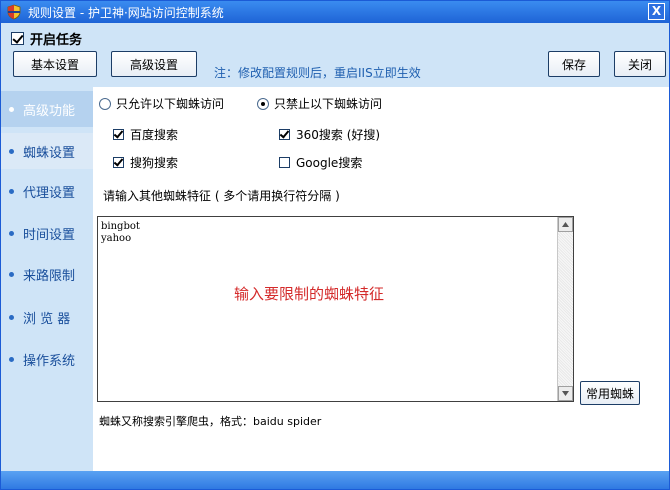  What do you see at coordinates (328, 104) in the screenshot?
I see `deny-only-label: 只禁止以下蜘蛛访问` at bounding box center [328, 104].